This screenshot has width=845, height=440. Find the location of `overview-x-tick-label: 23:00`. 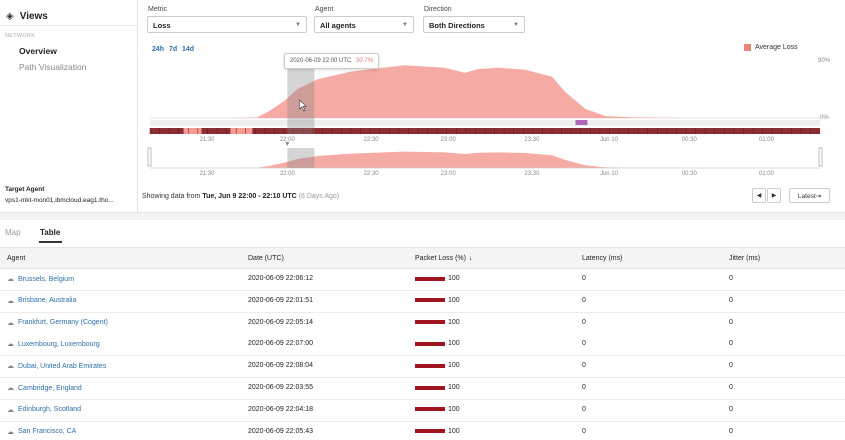

overview-x-tick-label: 23:00 is located at coordinates (449, 174).